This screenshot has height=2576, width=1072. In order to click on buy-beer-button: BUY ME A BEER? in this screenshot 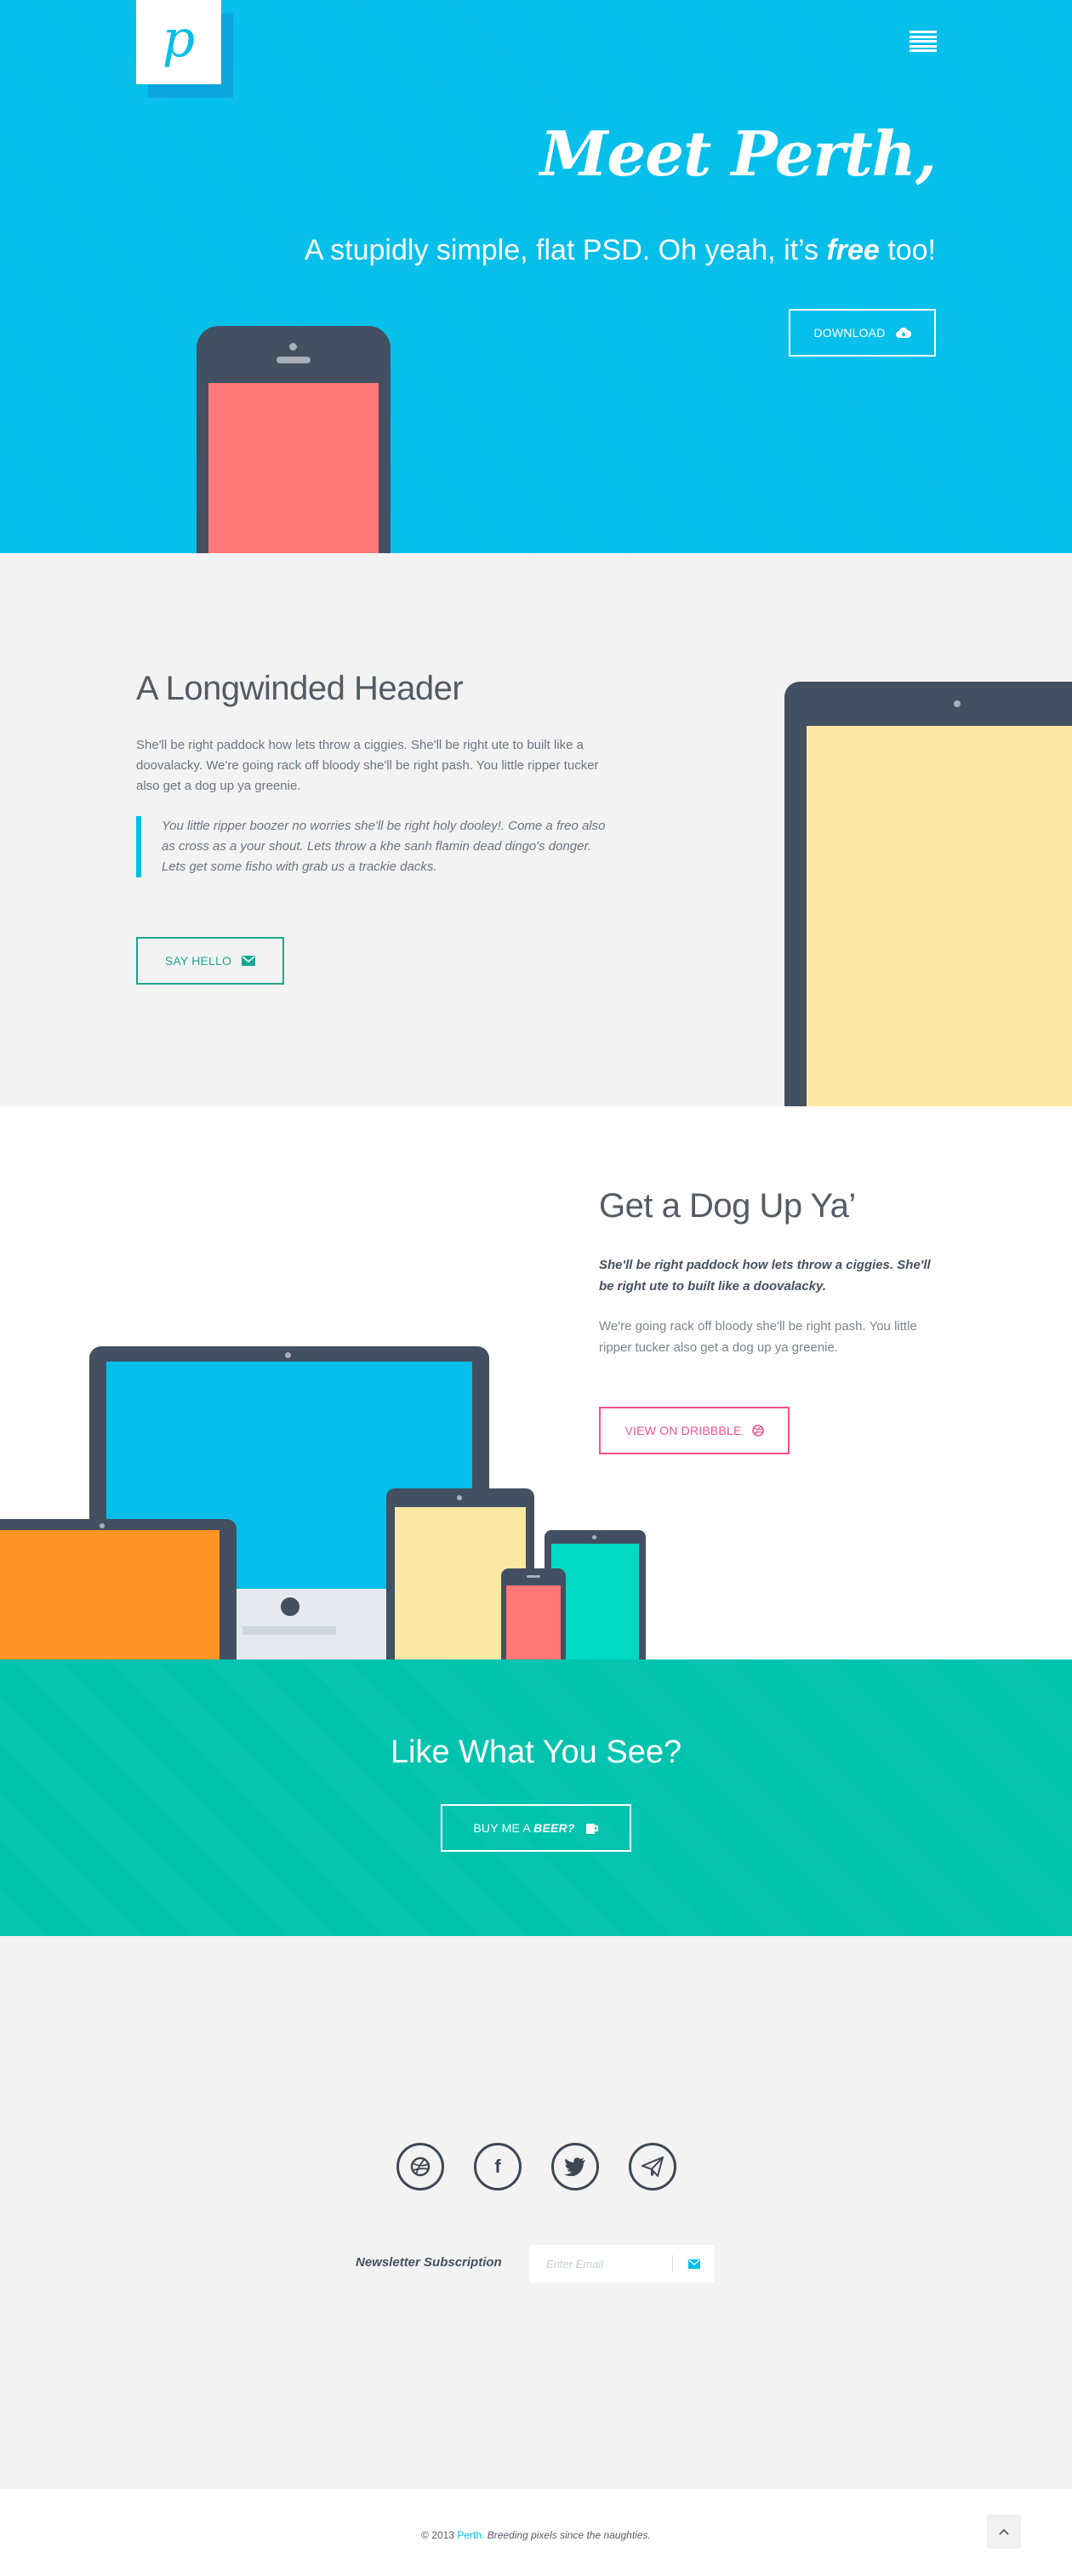, I will do `click(536, 1828)`.